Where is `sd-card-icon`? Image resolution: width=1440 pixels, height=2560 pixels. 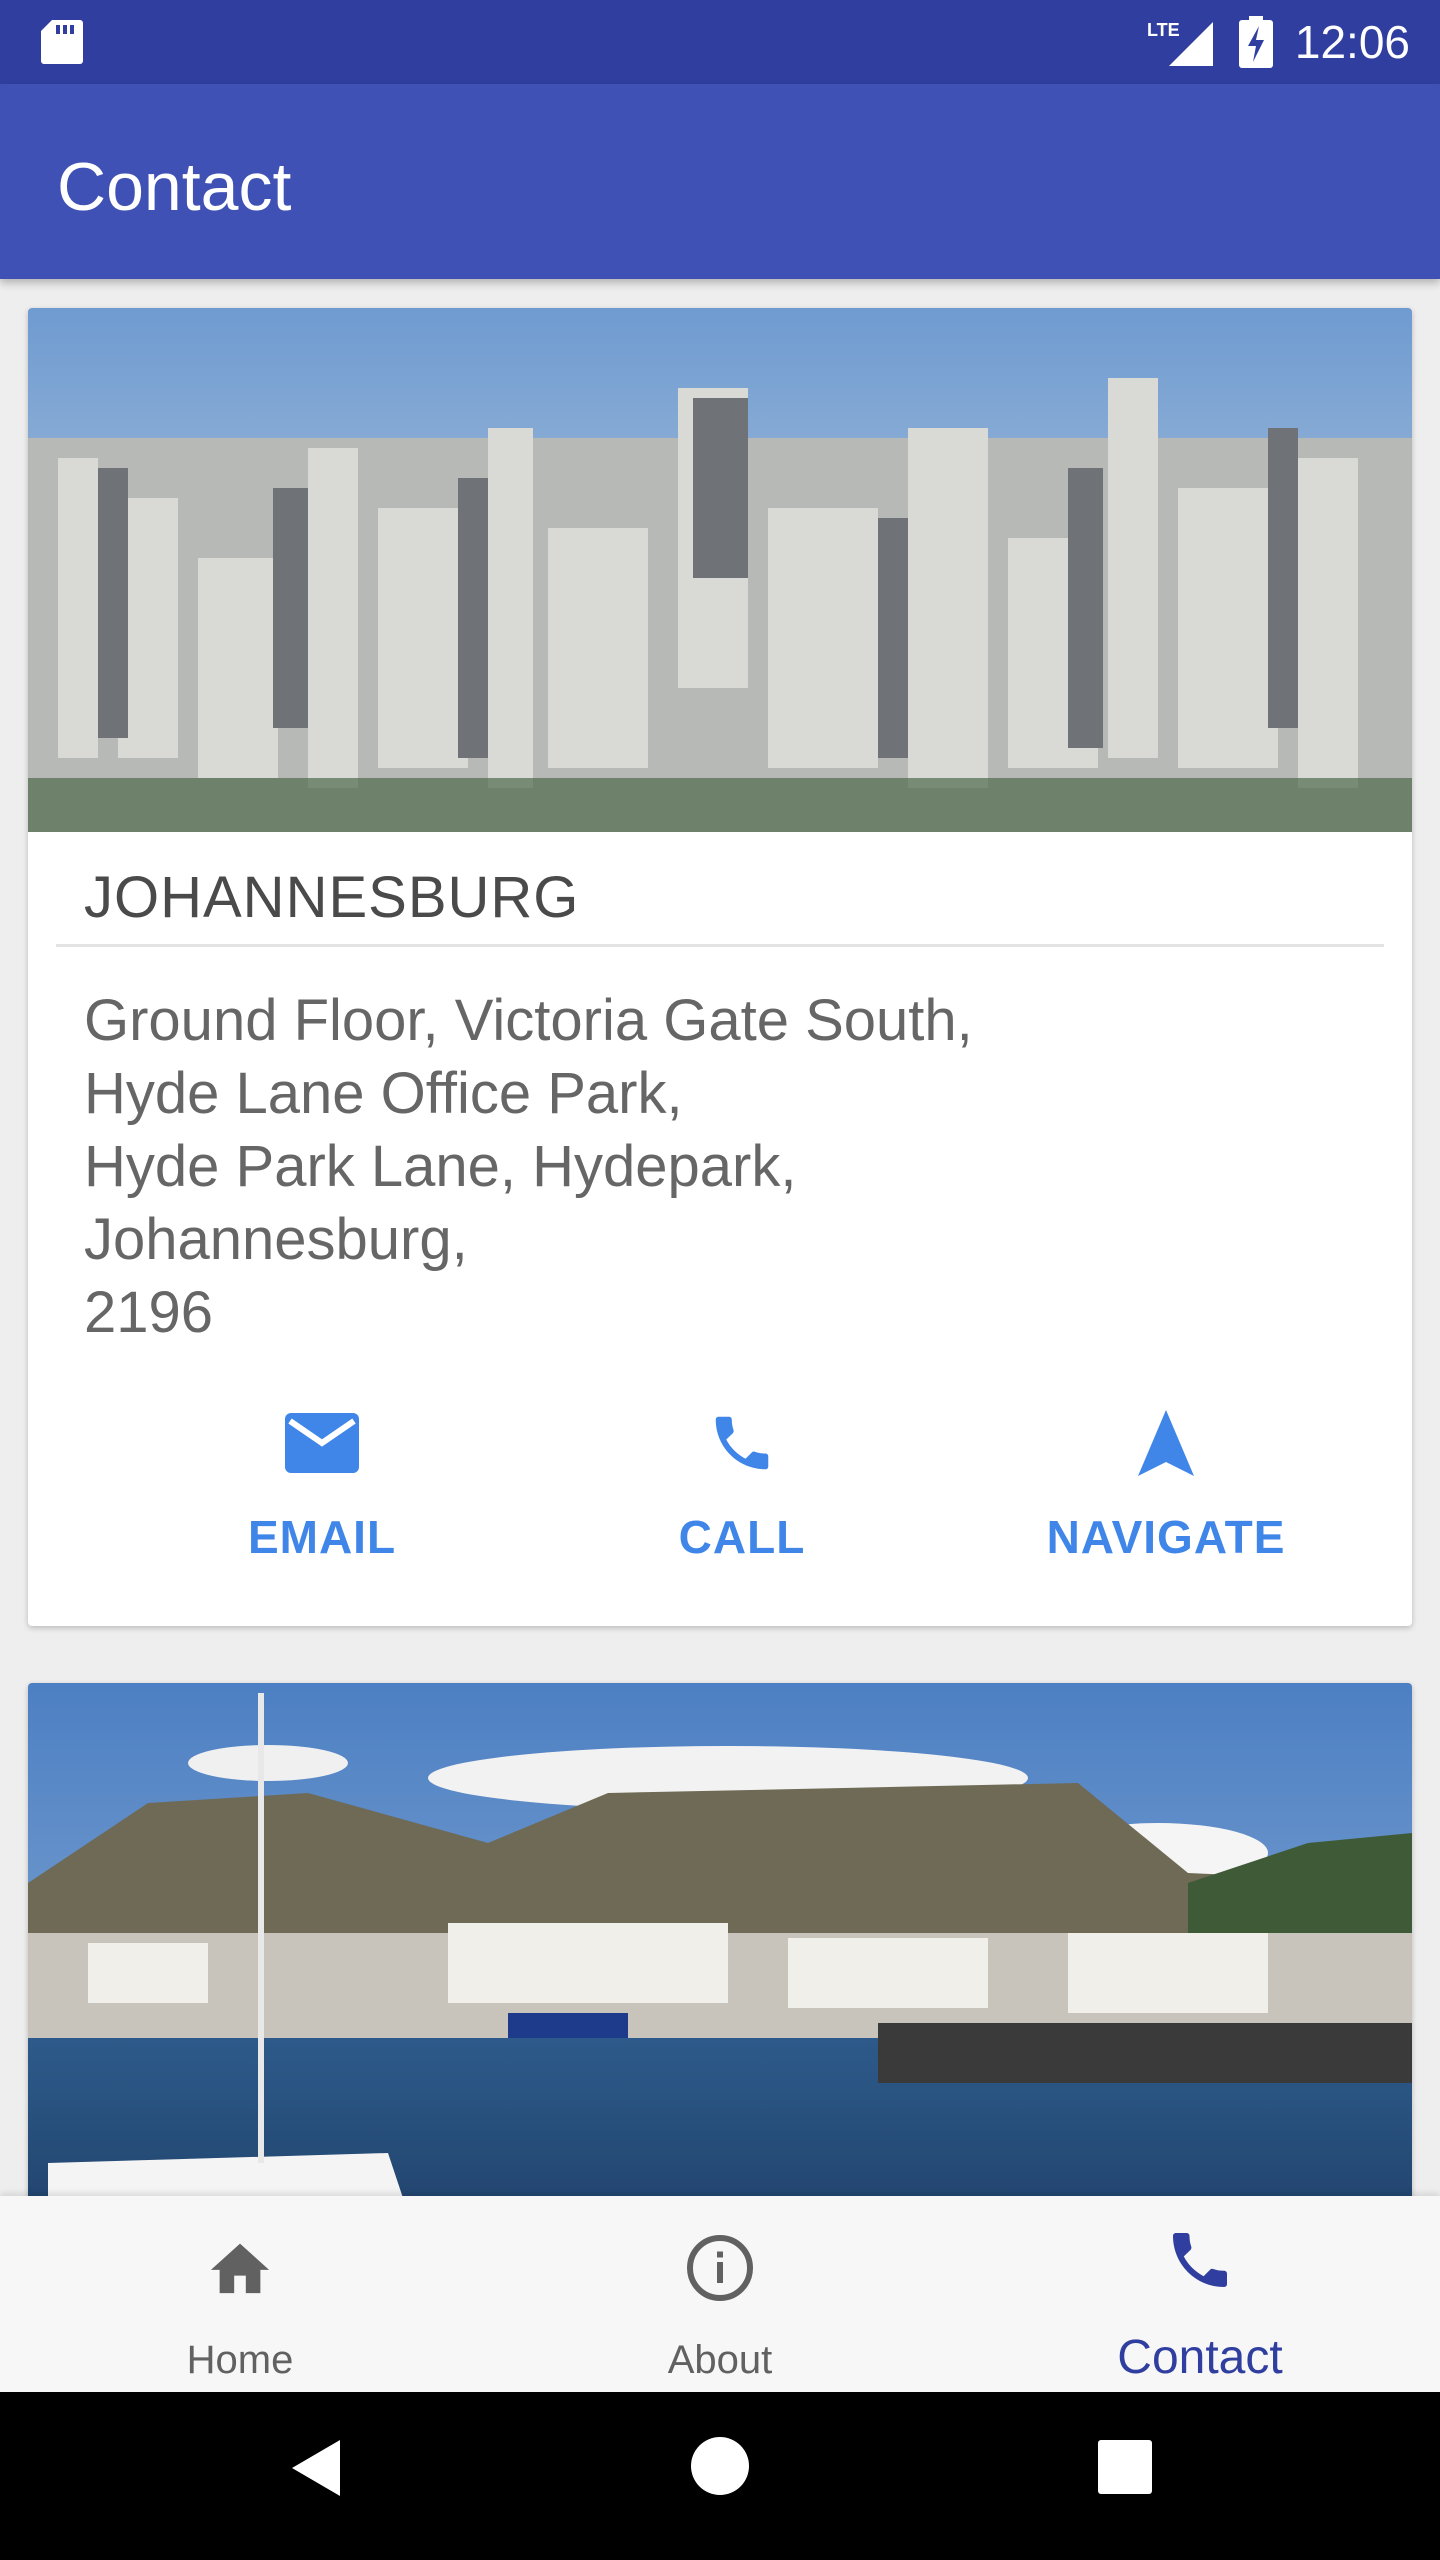 sd-card-icon is located at coordinates (62, 42).